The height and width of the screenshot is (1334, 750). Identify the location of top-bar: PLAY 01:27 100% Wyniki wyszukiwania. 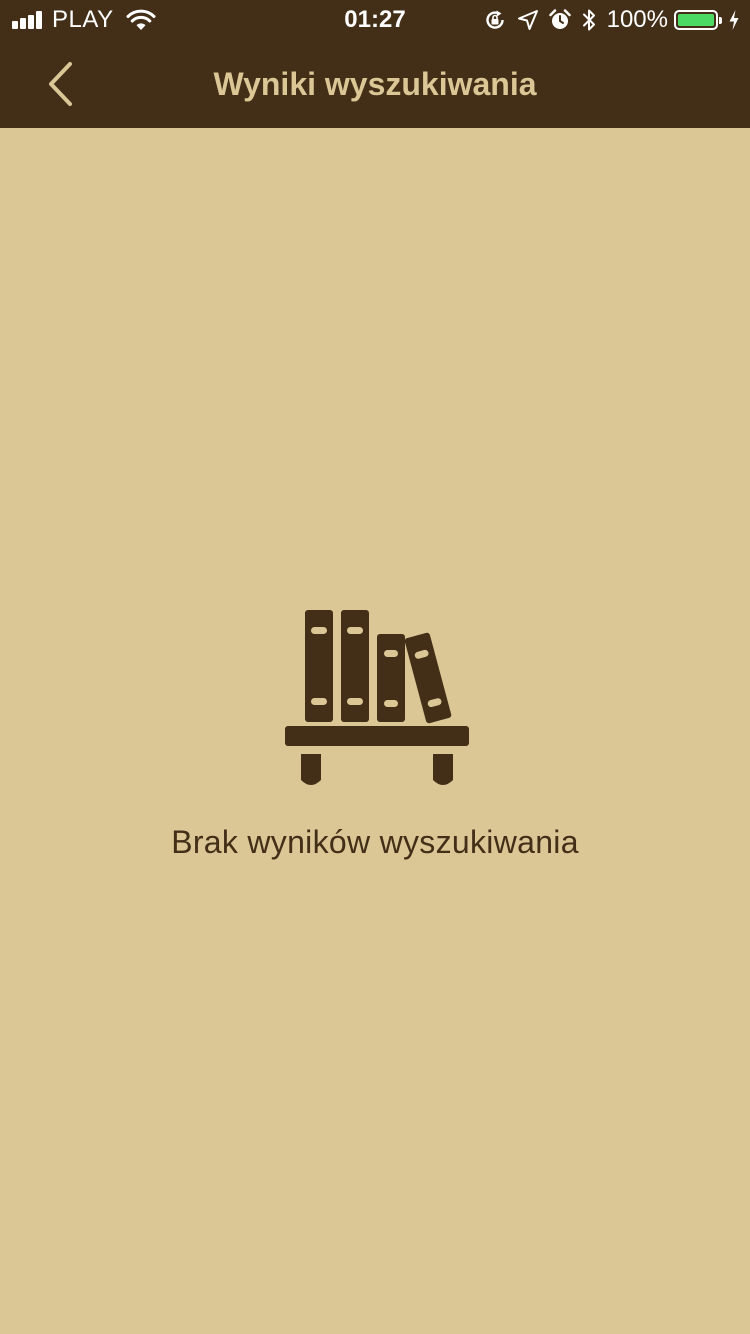
(375, 64).